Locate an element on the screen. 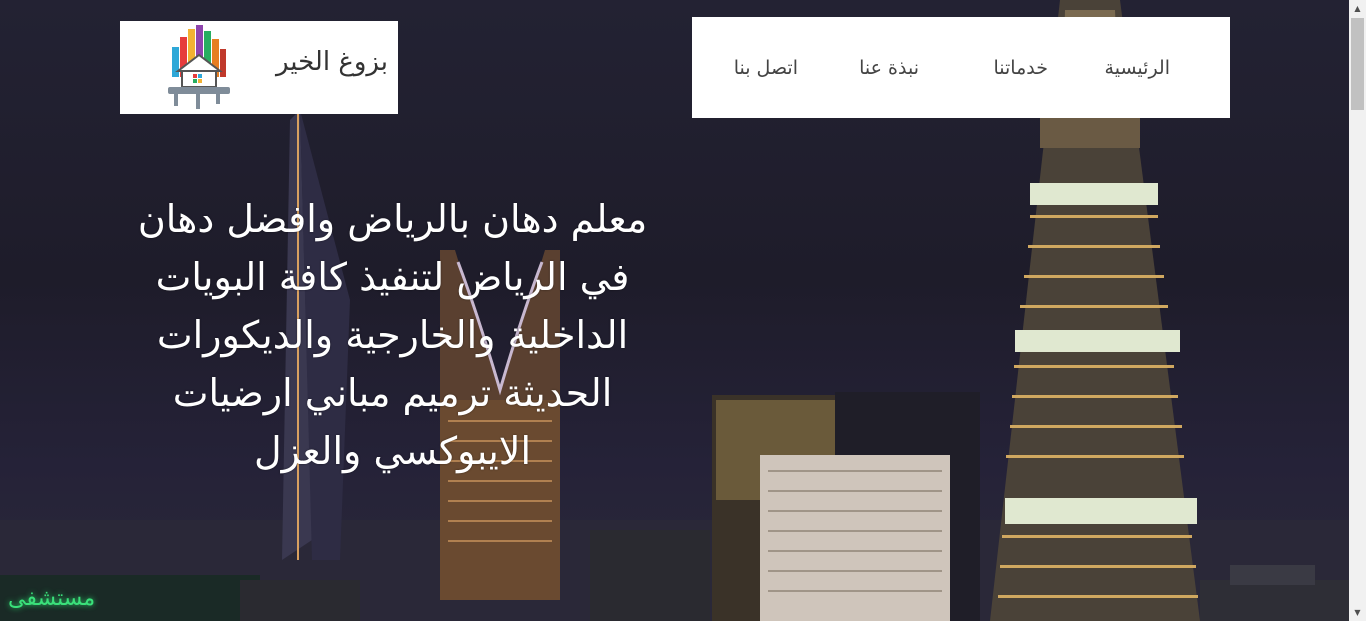 This screenshot has height=621, width=1366. page-scrollbar: ▲ ▼ is located at coordinates (1357, 310).